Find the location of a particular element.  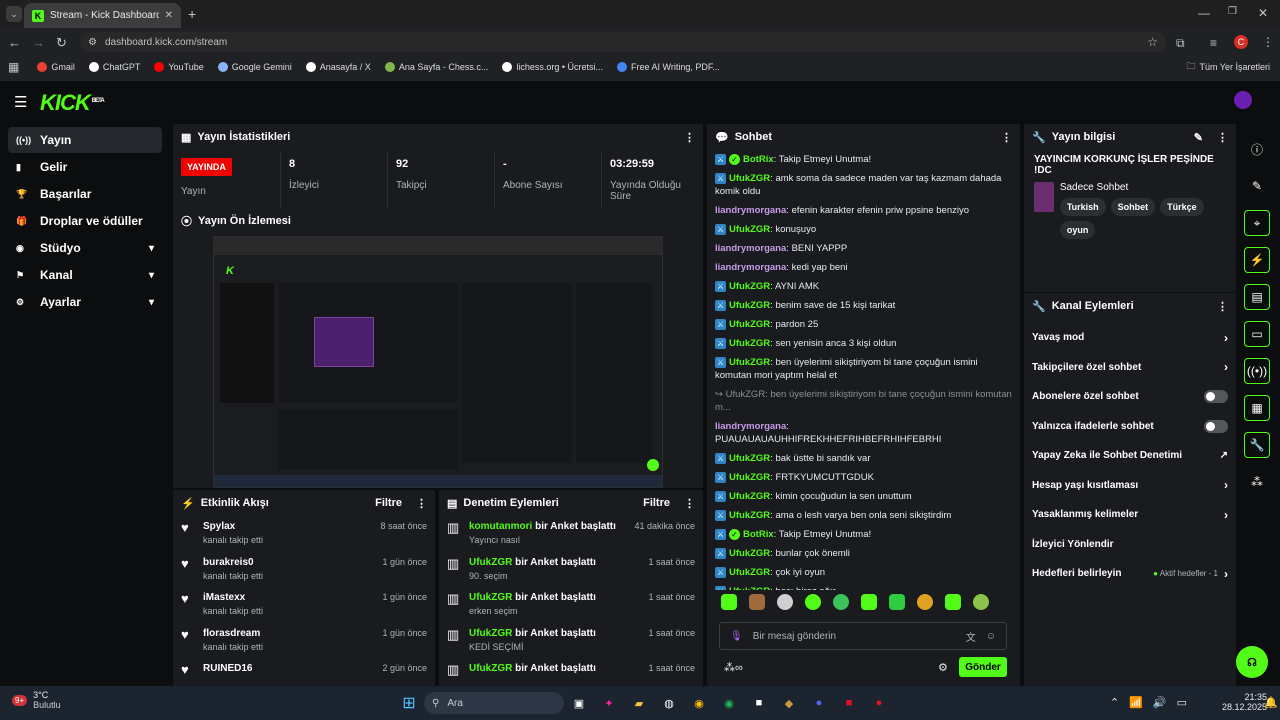

channel-action-item: Yapay Zeka ile Sohbet Denetimi ↗ is located at coordinates (1130, 456).